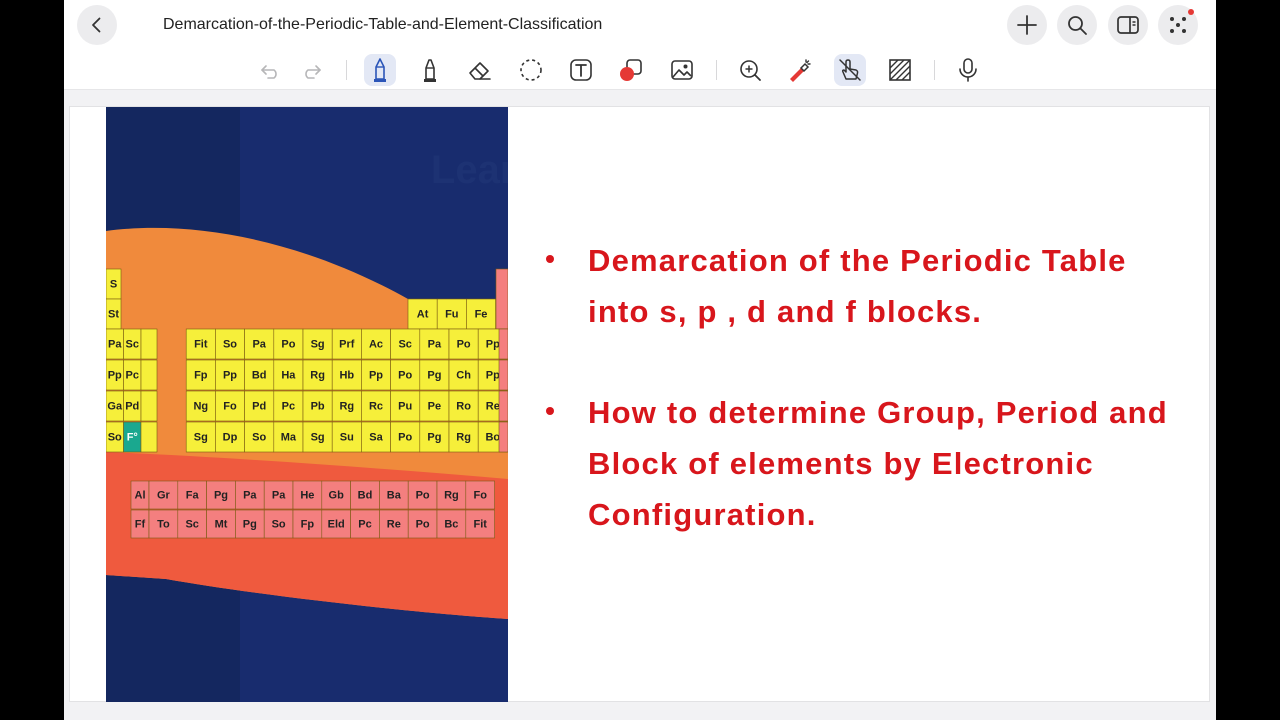  I want to click on sidebar-panel-icon, so click(1128, 25).